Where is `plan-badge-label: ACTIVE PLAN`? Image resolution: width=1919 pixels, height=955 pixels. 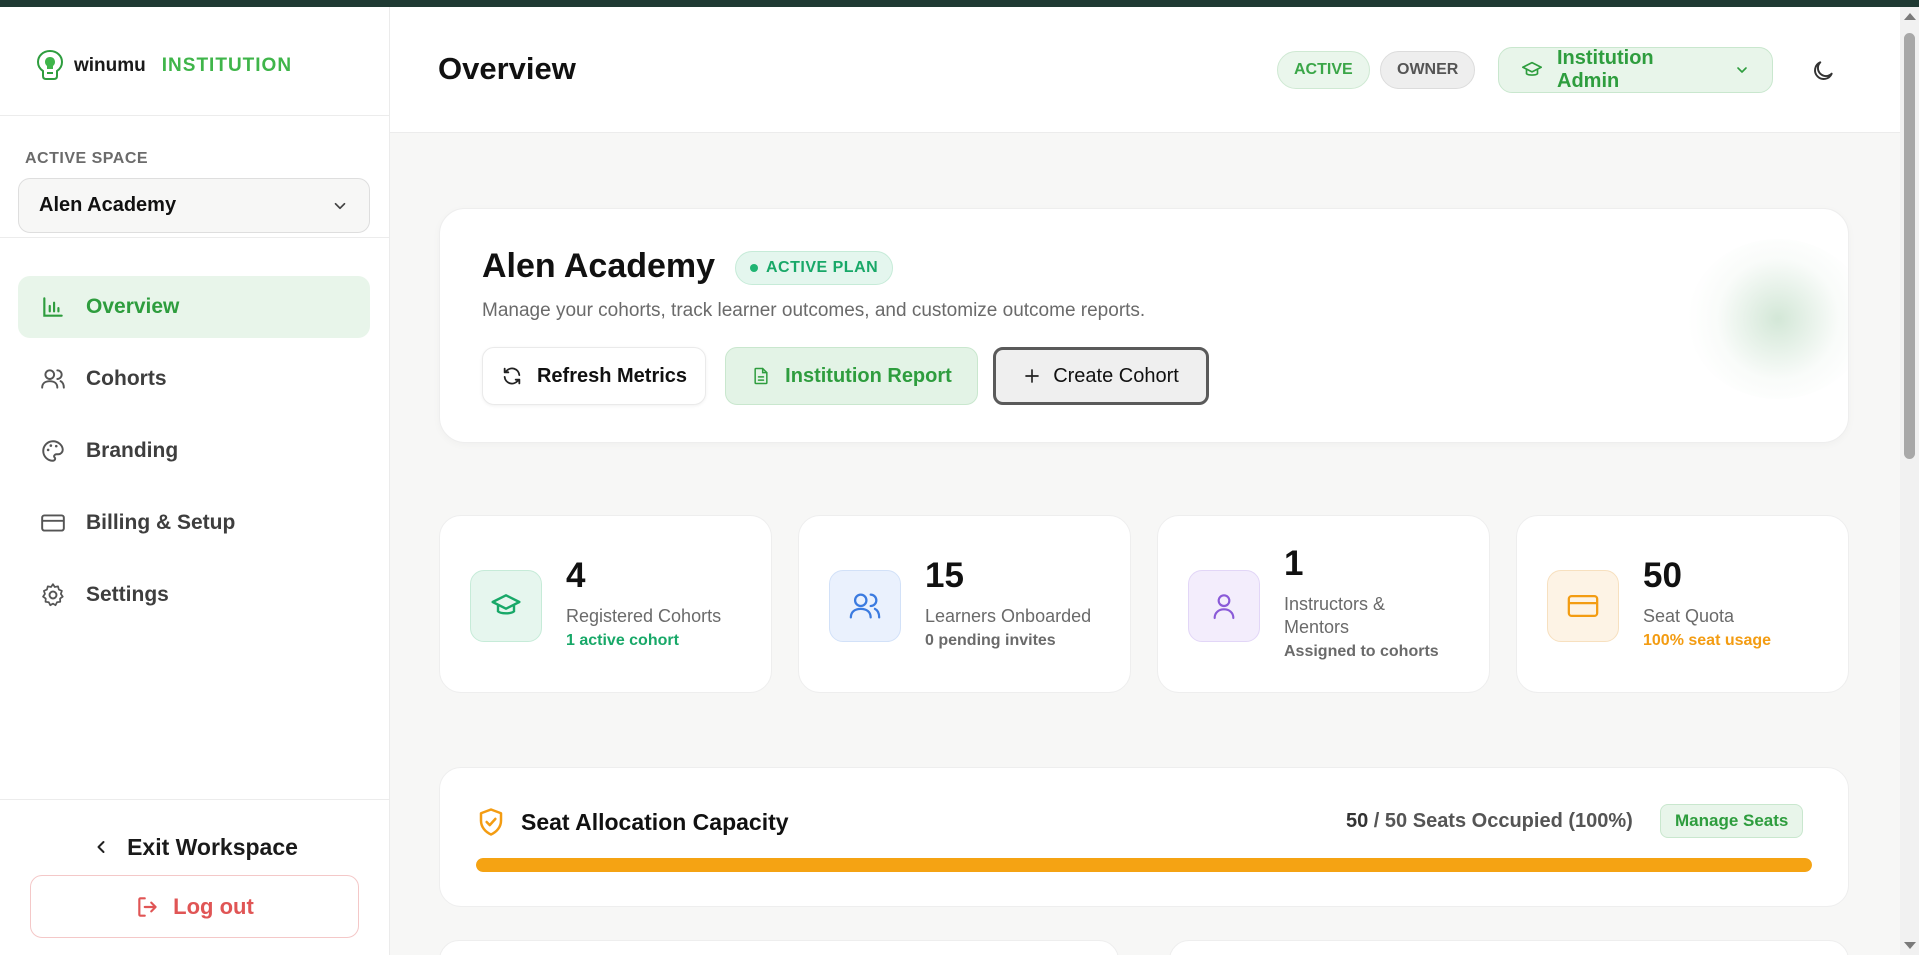 plan-badge-label: ACTIVE PLAN is located at coordinates (822, 267).